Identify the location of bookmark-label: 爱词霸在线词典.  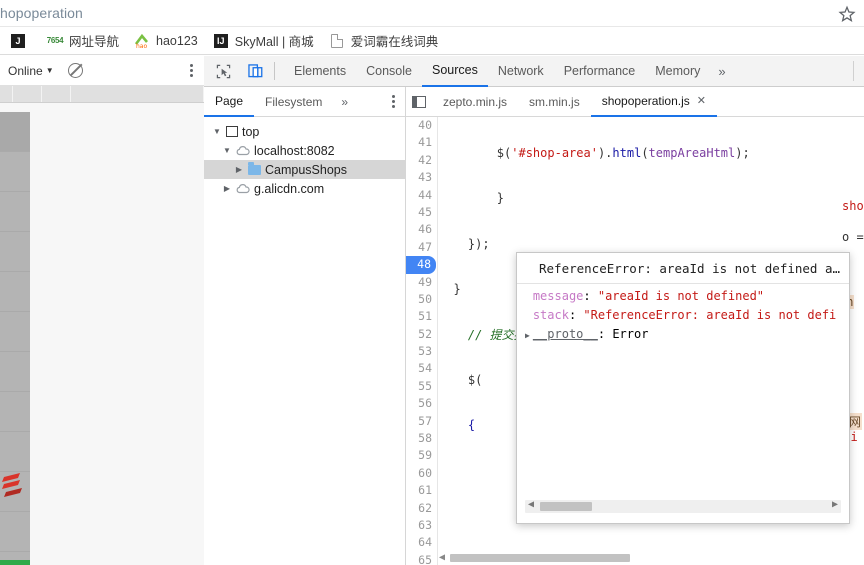
(394, 42).